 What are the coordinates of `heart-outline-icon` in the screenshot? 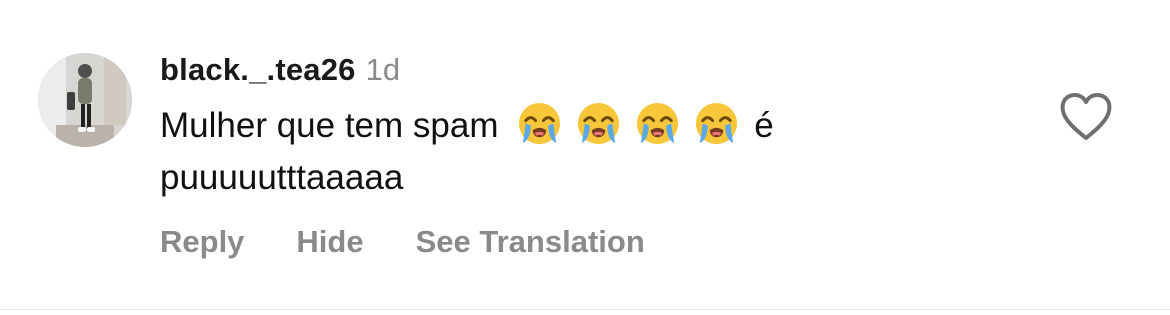 It's located at (1086, 116).